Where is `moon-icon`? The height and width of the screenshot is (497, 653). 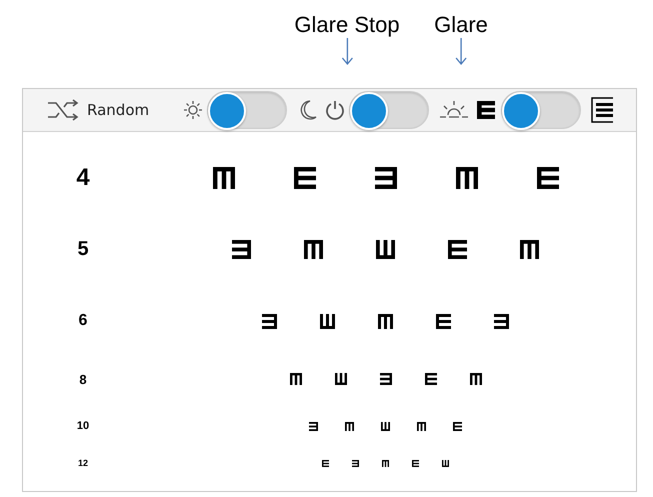
moon-icon is located at coordinates (308, 110).